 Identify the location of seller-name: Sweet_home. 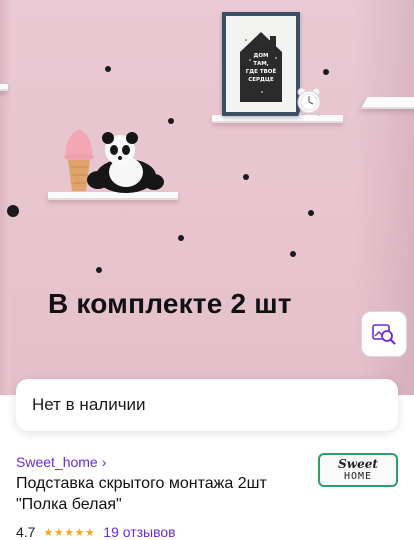
(57, 462).